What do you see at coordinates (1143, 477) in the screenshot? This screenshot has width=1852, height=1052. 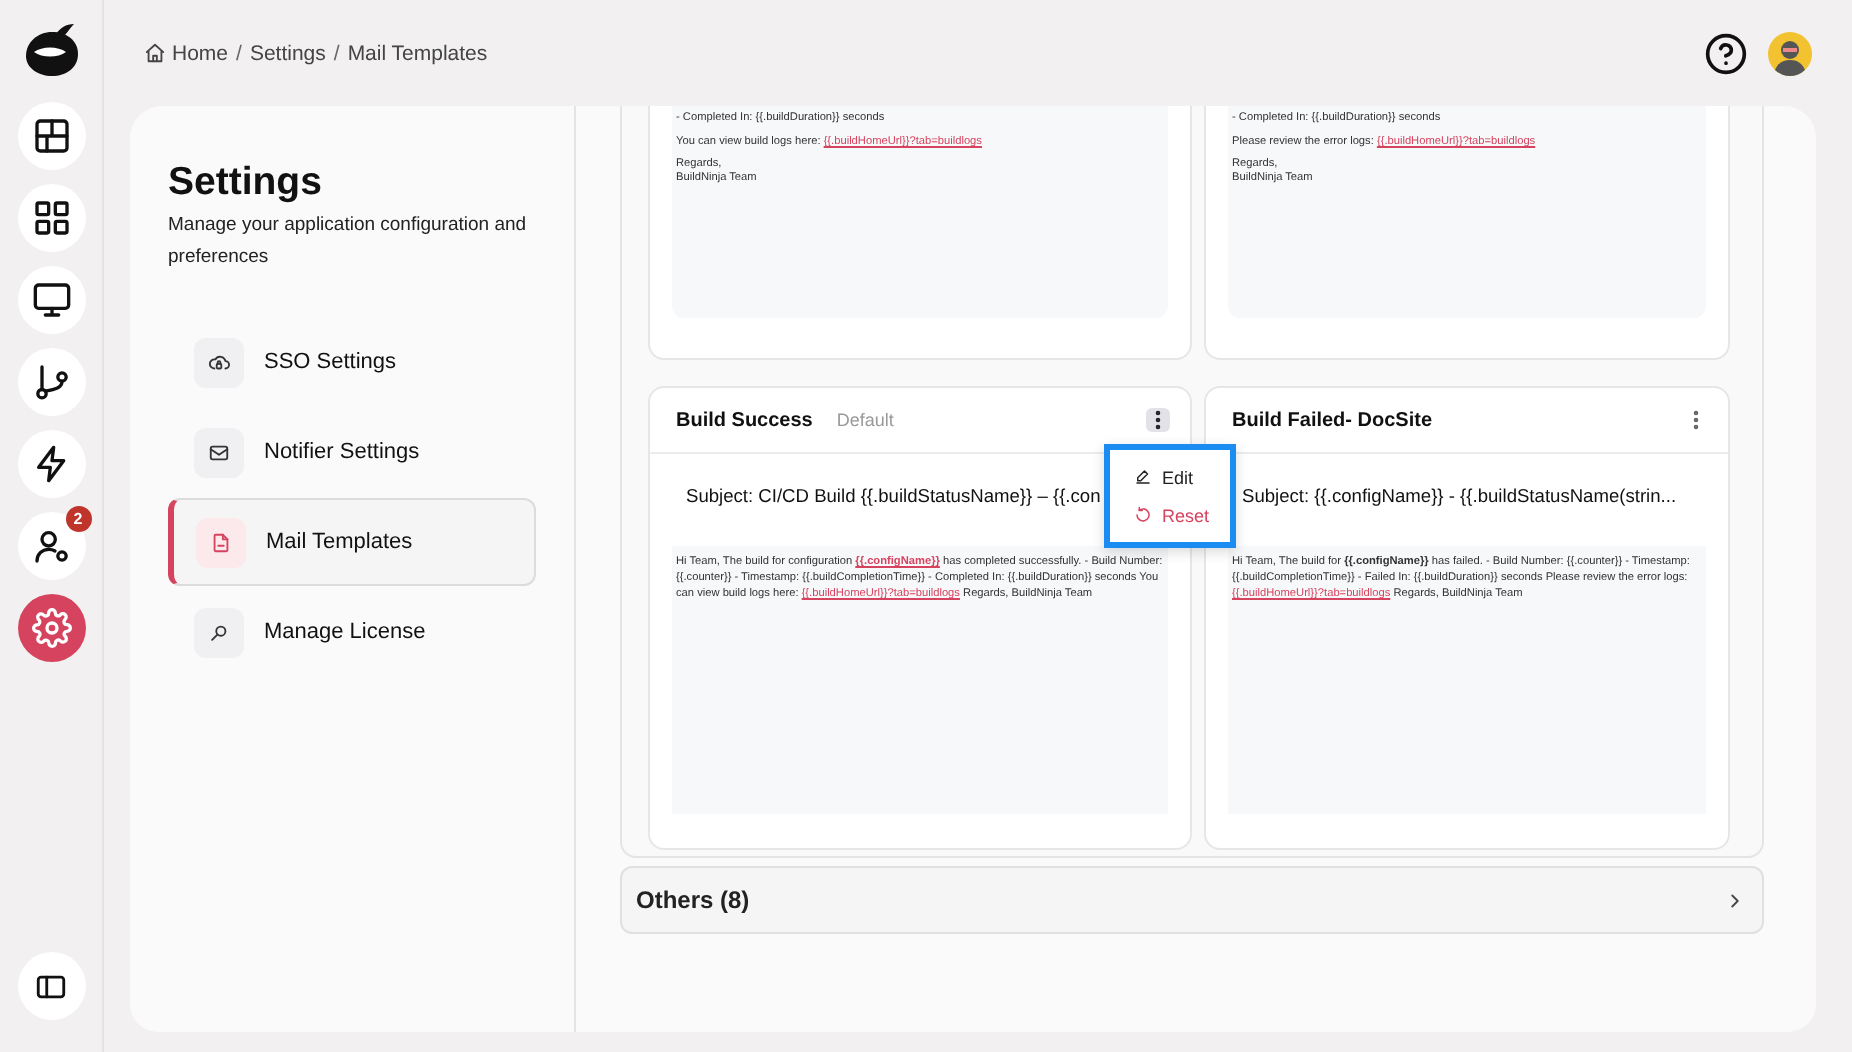 I see `pencil-icon` at bounding box center [1143, 477].